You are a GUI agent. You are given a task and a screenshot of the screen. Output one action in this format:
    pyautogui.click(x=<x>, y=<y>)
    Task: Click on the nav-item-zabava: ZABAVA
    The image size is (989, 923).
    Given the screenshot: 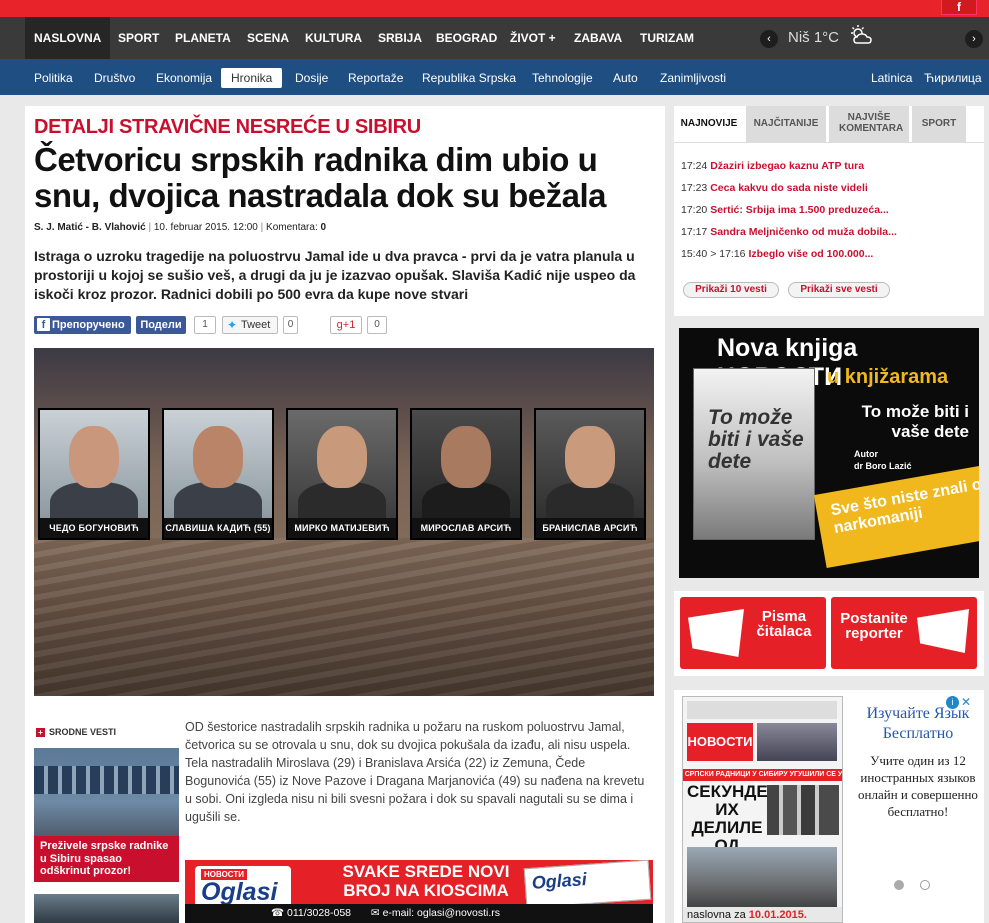 What is the action you would take?
    pyautogui.click(x=598, y=38)
    